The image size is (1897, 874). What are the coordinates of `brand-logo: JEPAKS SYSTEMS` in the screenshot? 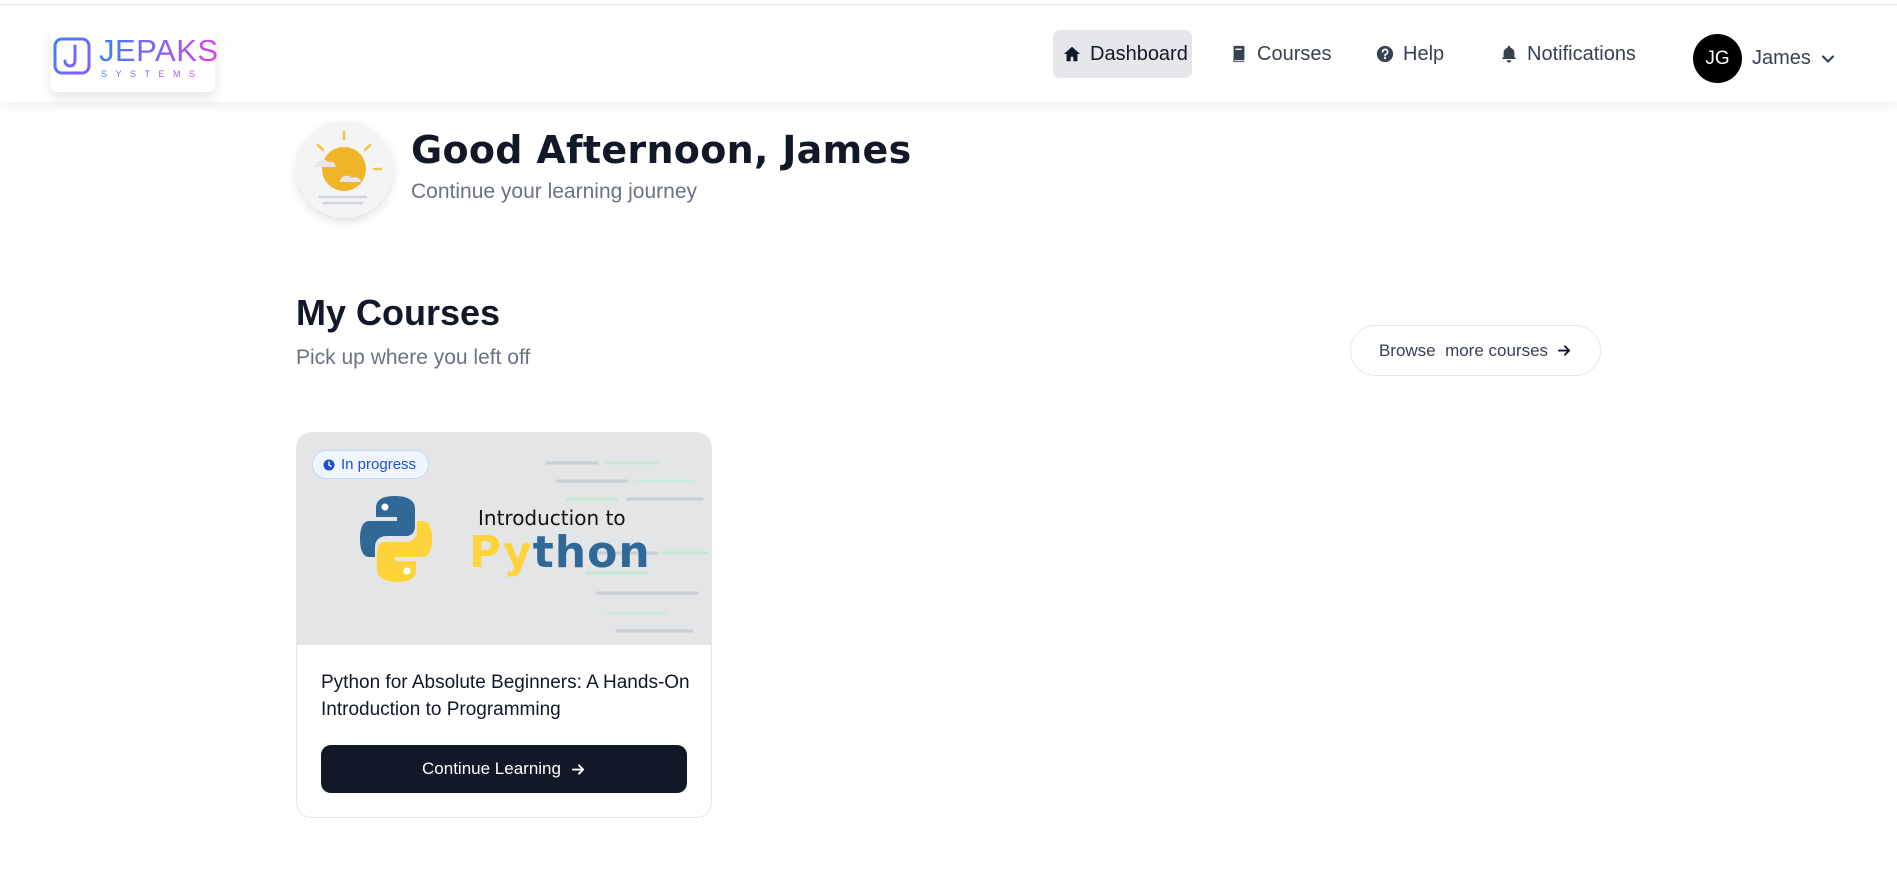 It's located at (134, 59).